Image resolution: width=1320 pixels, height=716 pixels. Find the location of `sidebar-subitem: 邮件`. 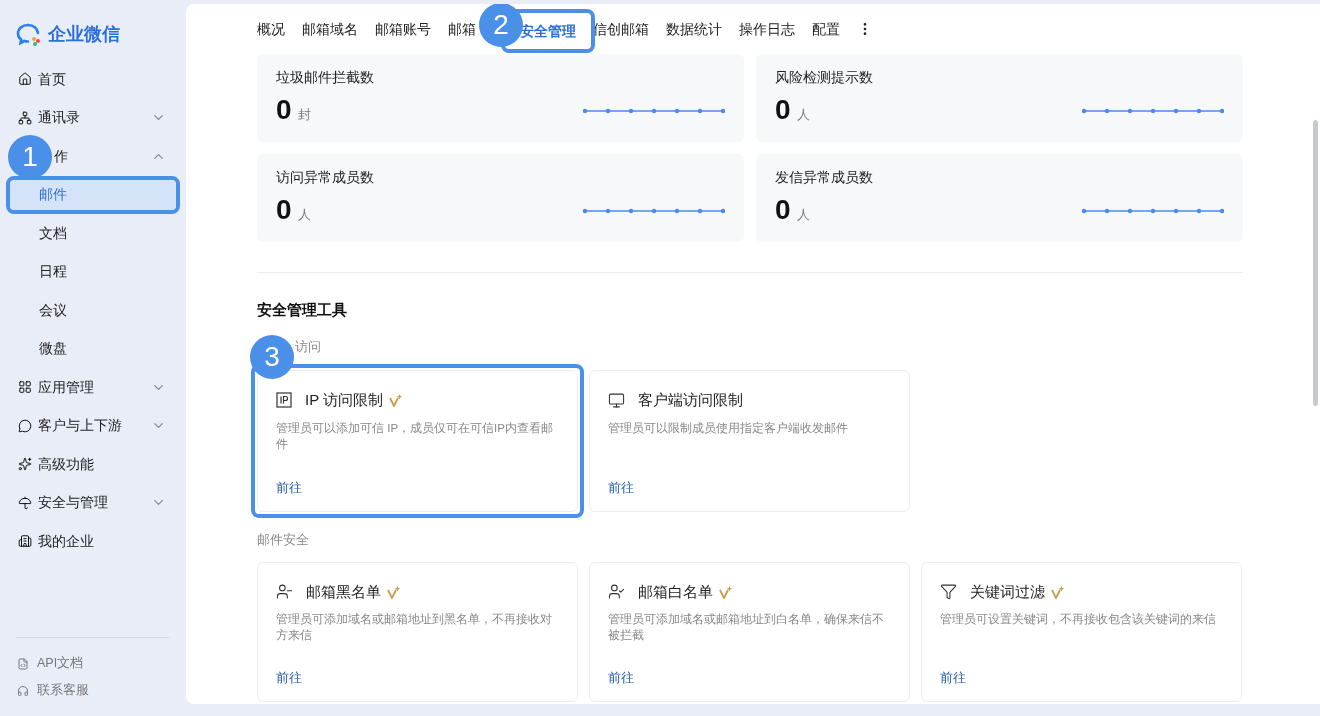

sidebar-subitem: 邮件 is located at coordinates (93, 194).